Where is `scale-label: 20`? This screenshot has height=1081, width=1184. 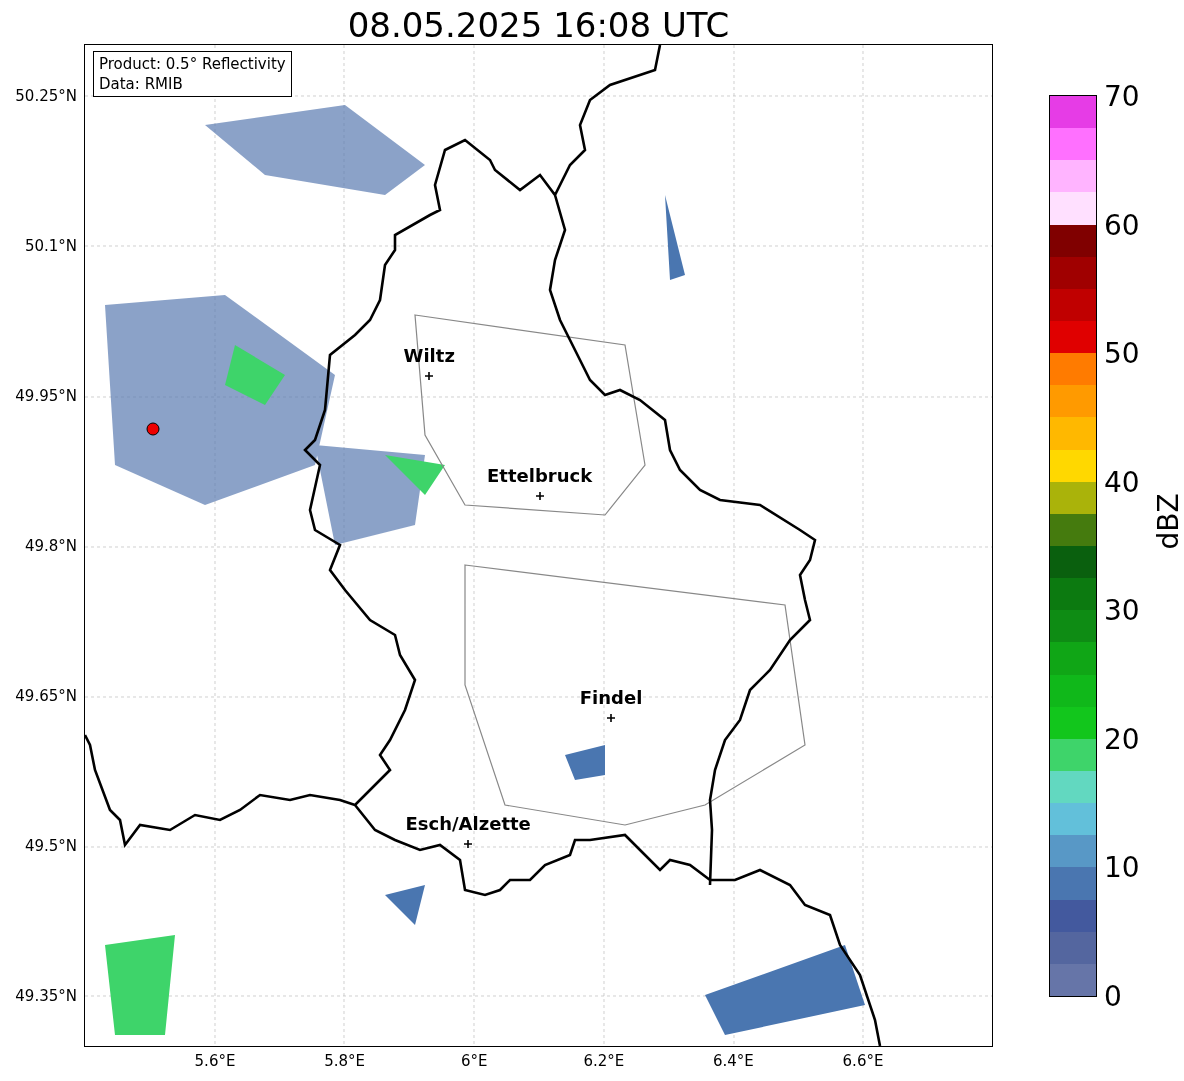 scale-label: 20 is located at coordinates (1122, 739).